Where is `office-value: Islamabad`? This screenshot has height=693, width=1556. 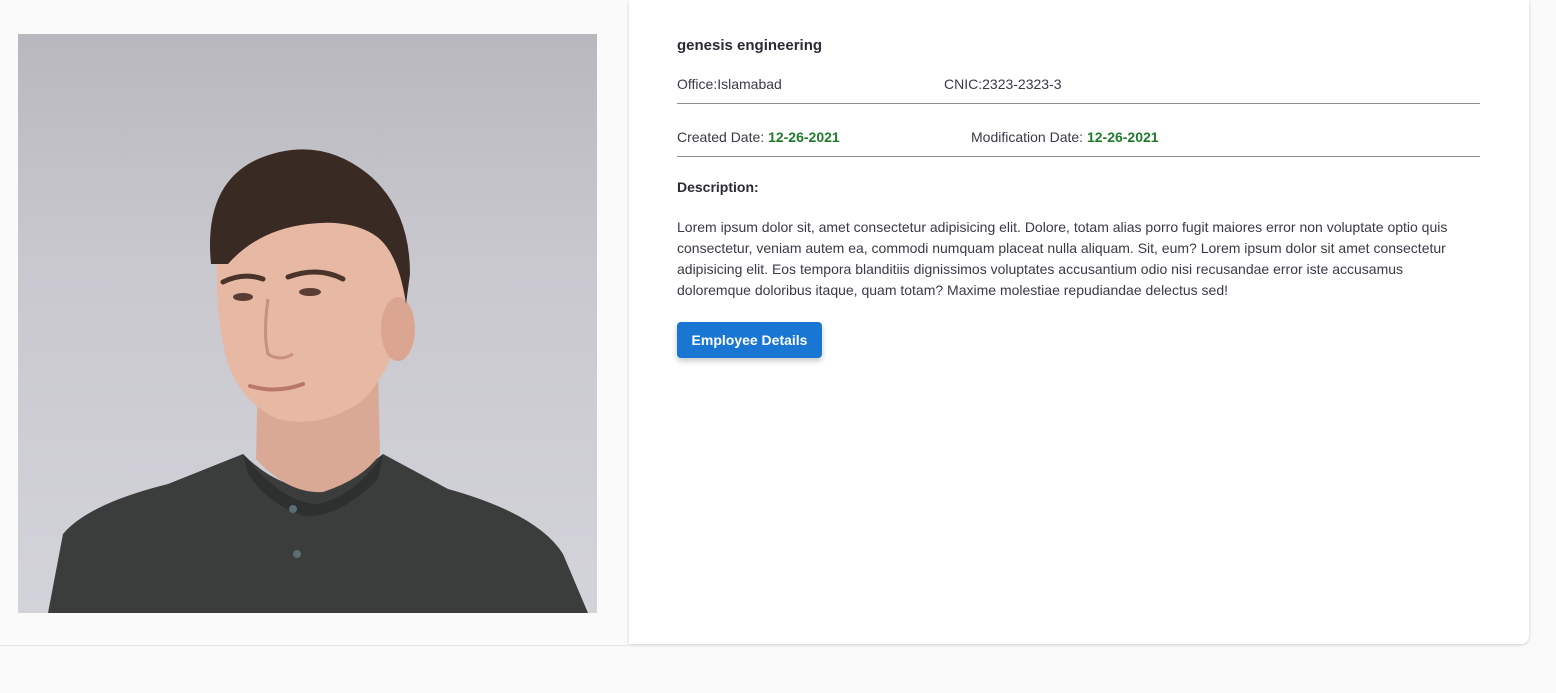 office-value: Islamabad is located at coordinates (749, 84).